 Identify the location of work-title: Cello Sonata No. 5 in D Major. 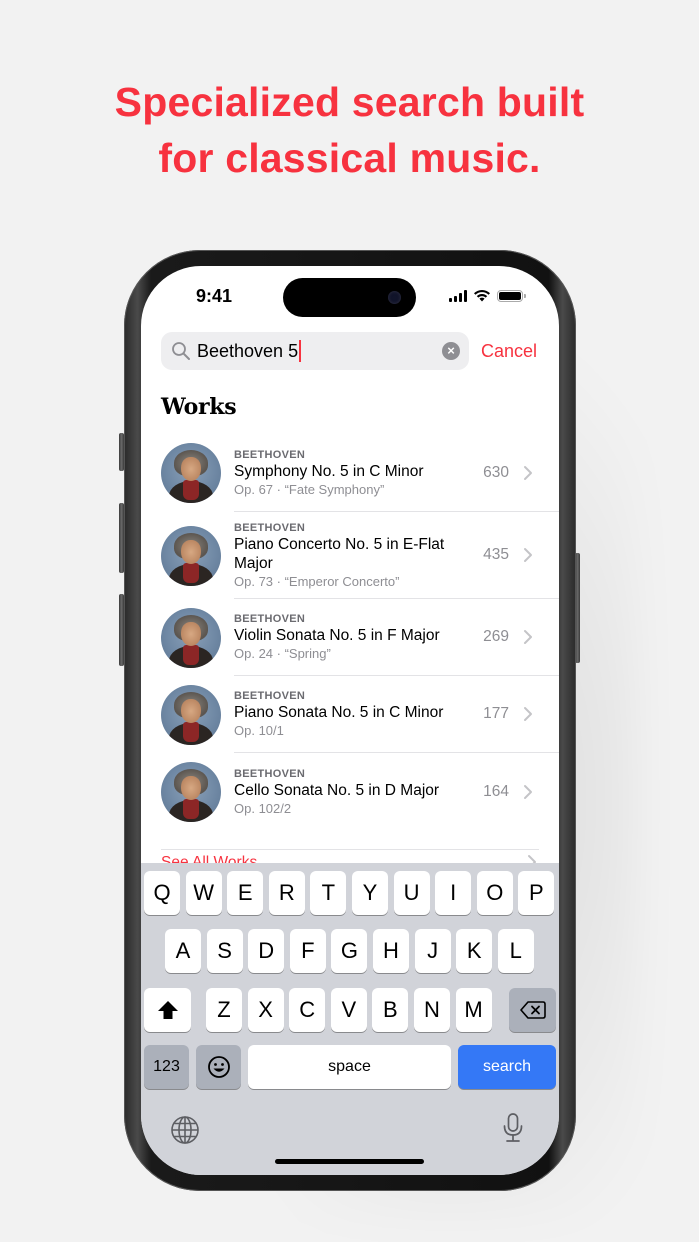
(337, 790).